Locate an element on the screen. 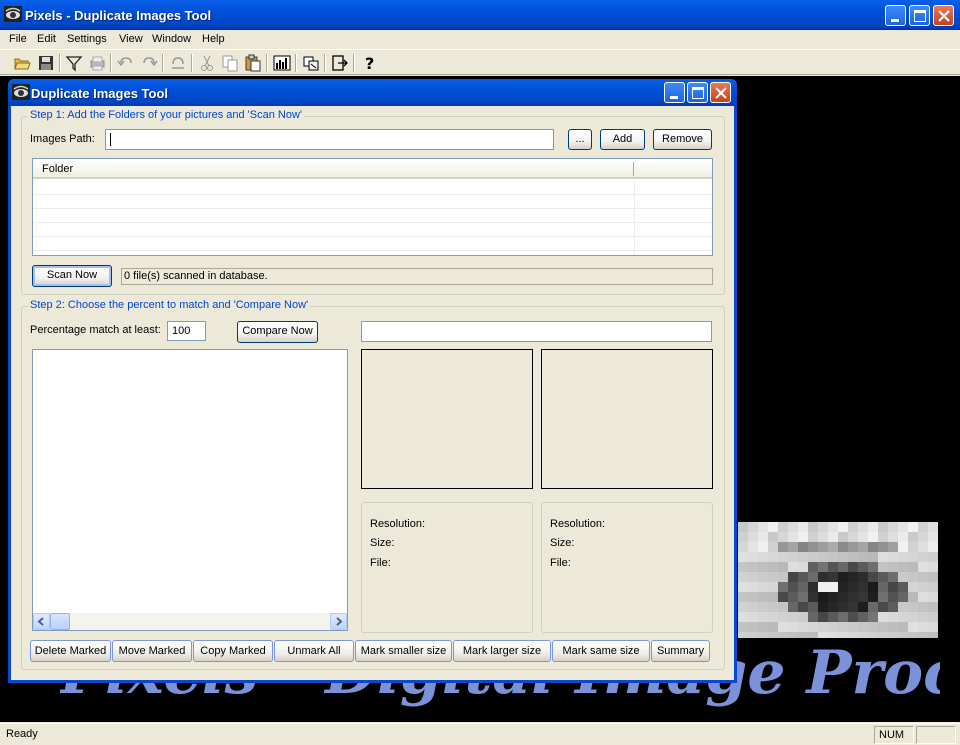  summary-button: Summary is located at coordinates (680, 651).